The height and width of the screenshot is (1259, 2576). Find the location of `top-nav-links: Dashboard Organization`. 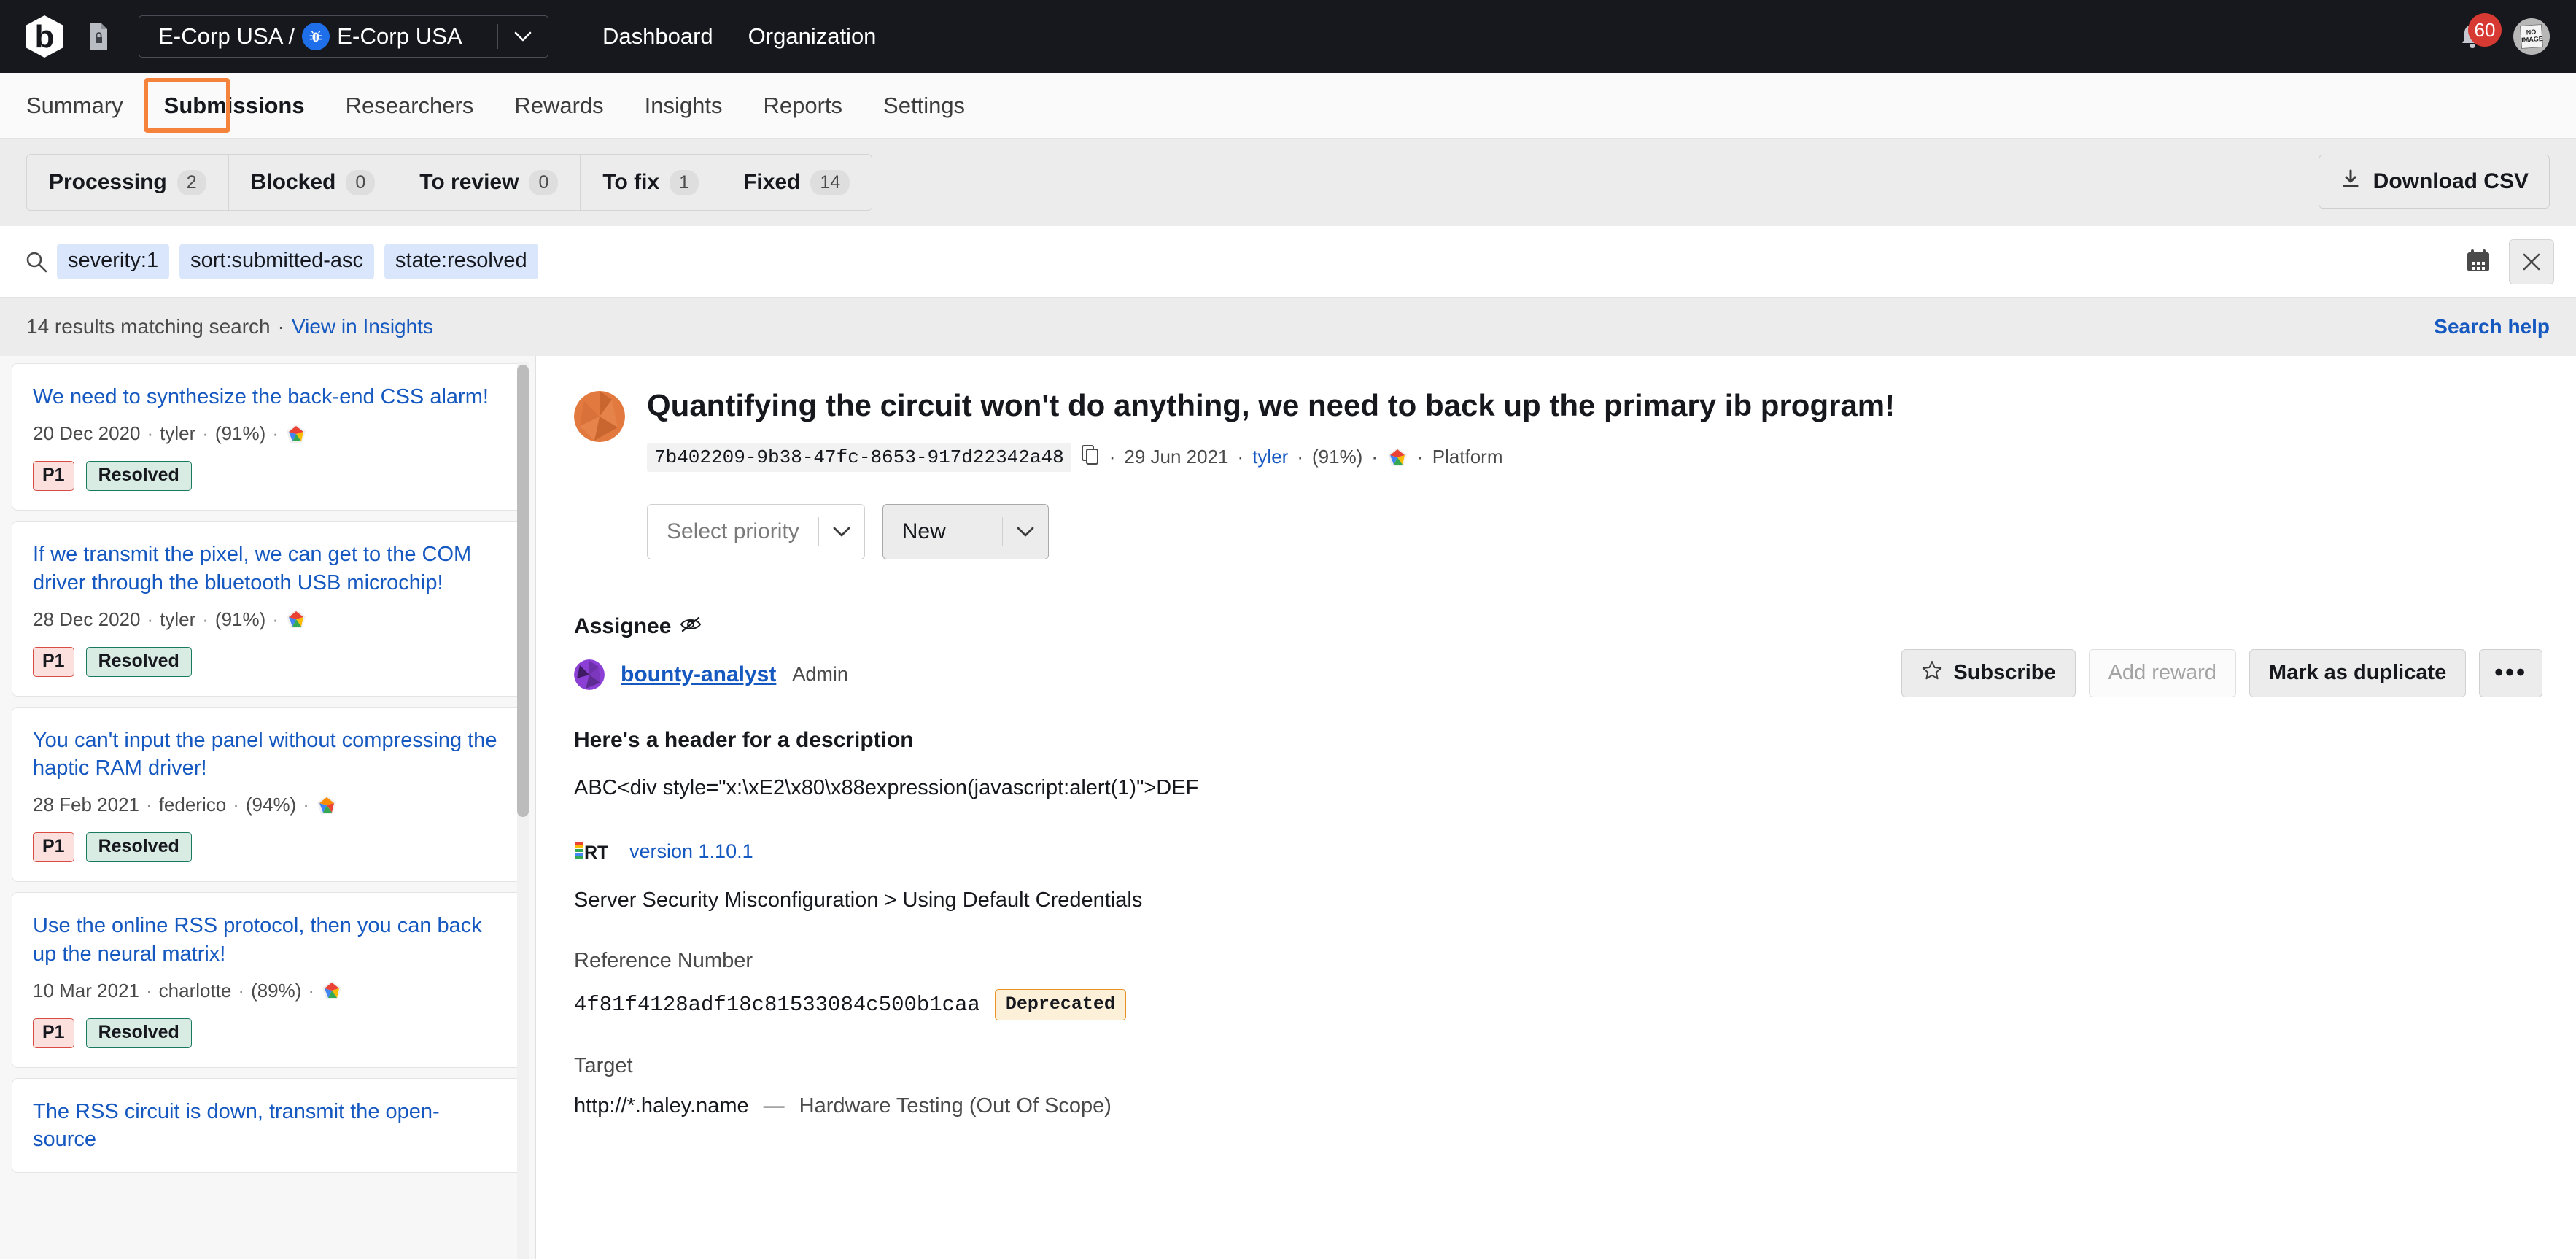

top-nav-links: Dashboard Organization is located at coordinates (739, 36).